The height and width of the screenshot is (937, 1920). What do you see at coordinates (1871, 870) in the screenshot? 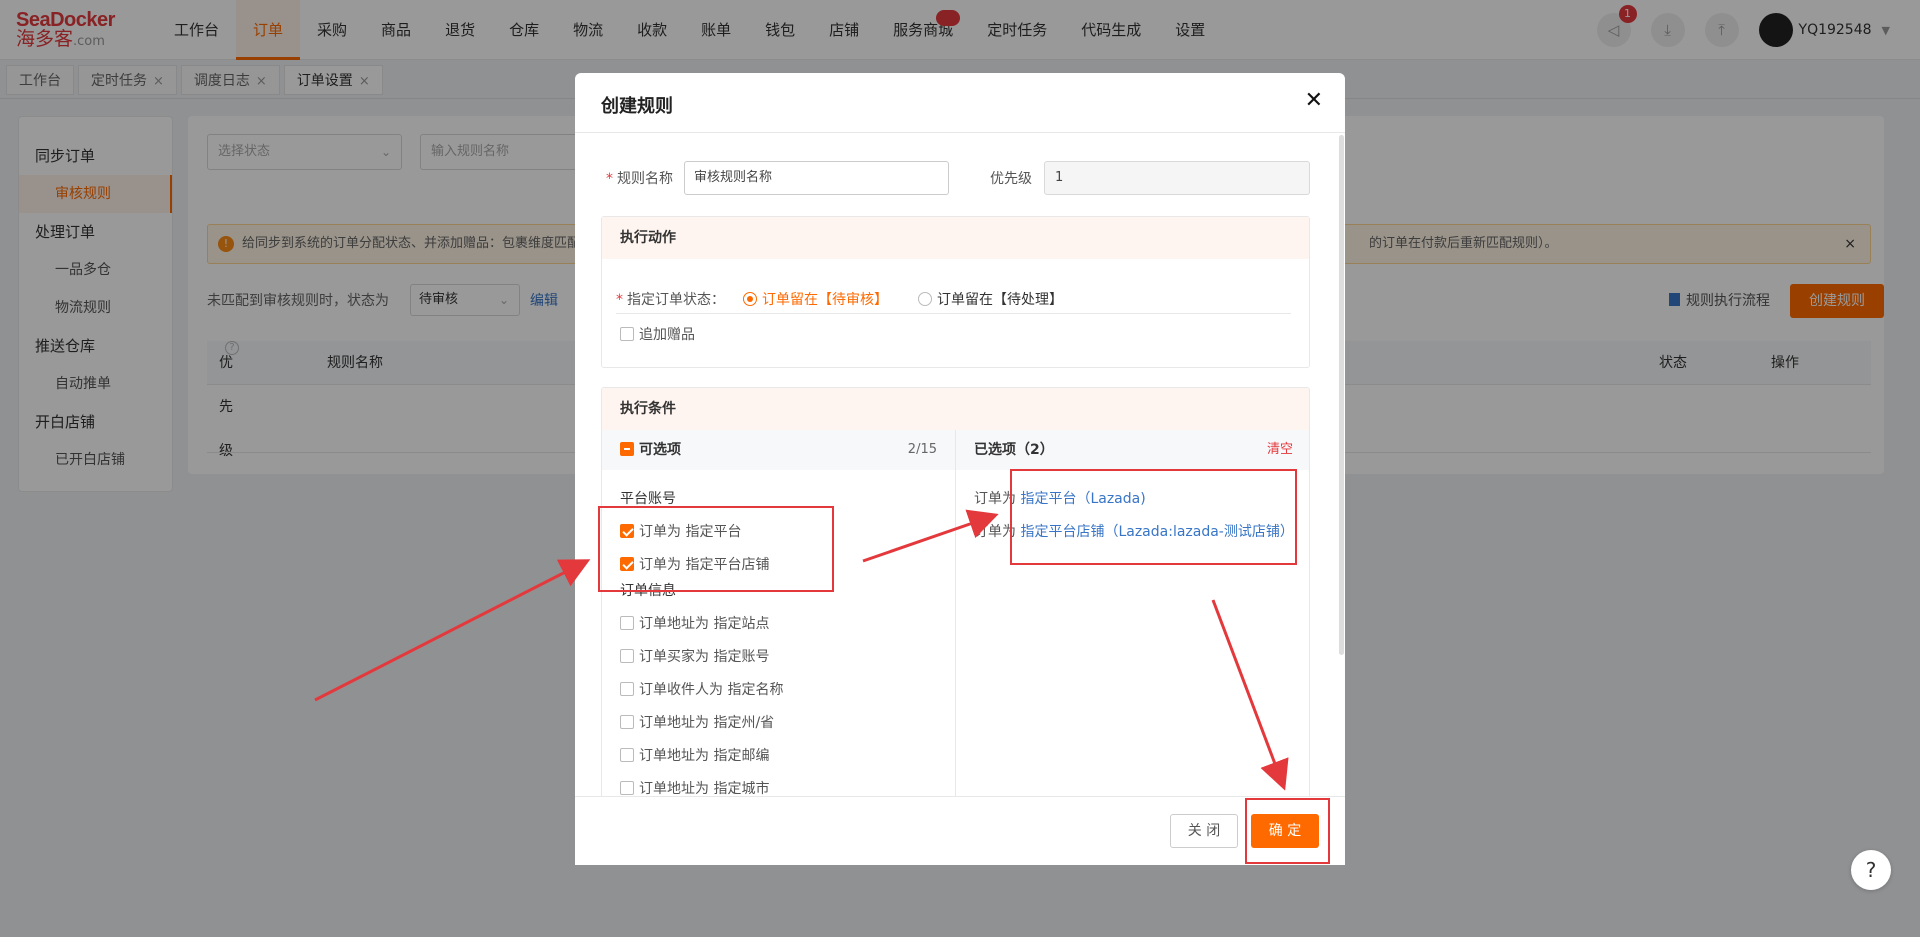
I see `help-button: ?` at bounding box center [1871, 870].